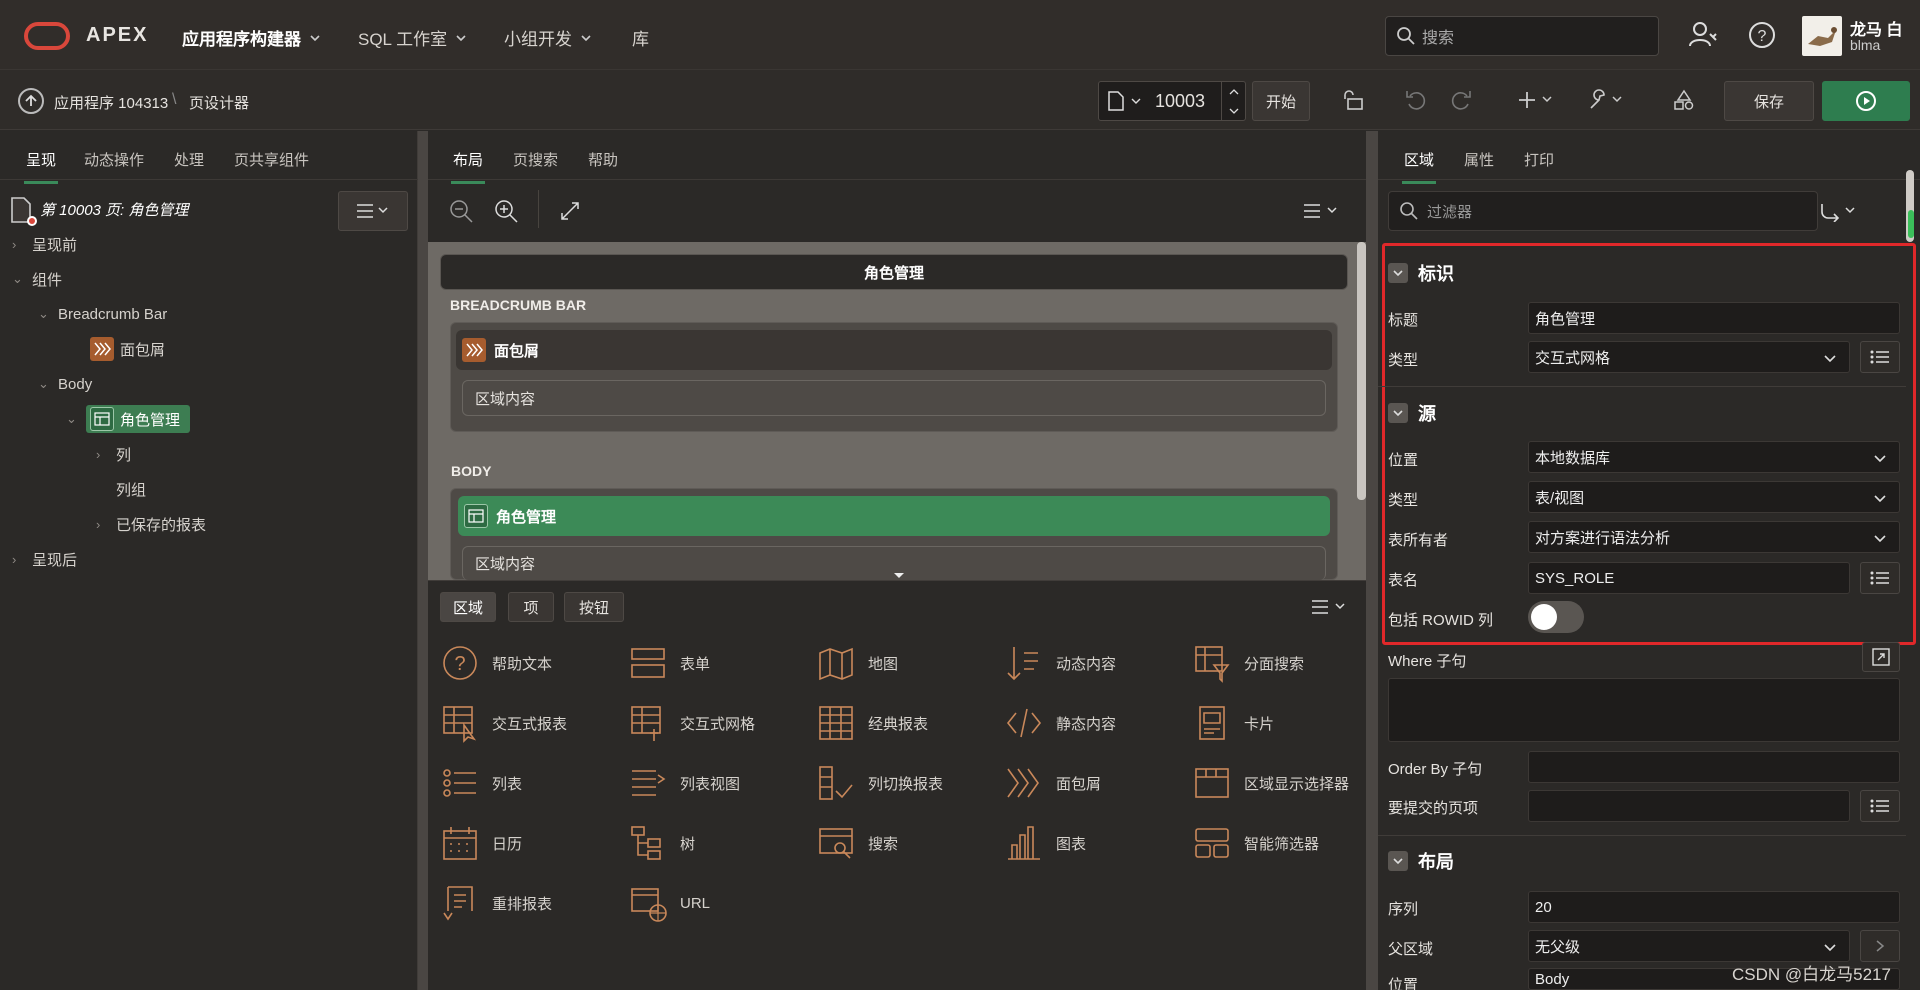 The height and width of the screenshot is (990, 1920). I want to click on tab-shared-components: 页共享组件, so click(271, 159).